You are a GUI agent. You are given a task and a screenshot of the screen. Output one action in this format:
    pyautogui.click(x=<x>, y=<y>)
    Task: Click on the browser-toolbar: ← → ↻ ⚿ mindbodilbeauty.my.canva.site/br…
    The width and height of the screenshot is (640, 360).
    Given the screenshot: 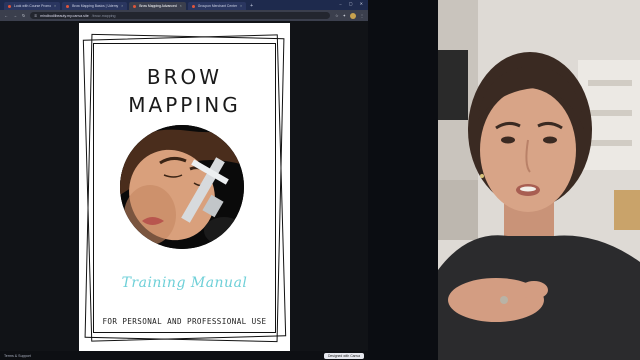 What is the action you would take?
    pyautogui.click(x=184, y=15)
    